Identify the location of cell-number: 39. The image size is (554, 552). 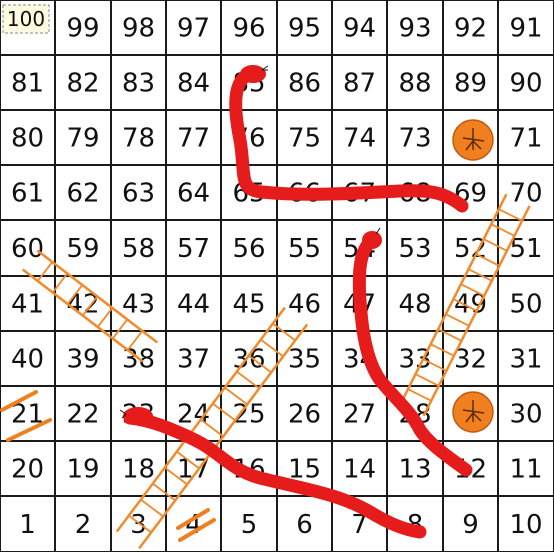
(82, 360).